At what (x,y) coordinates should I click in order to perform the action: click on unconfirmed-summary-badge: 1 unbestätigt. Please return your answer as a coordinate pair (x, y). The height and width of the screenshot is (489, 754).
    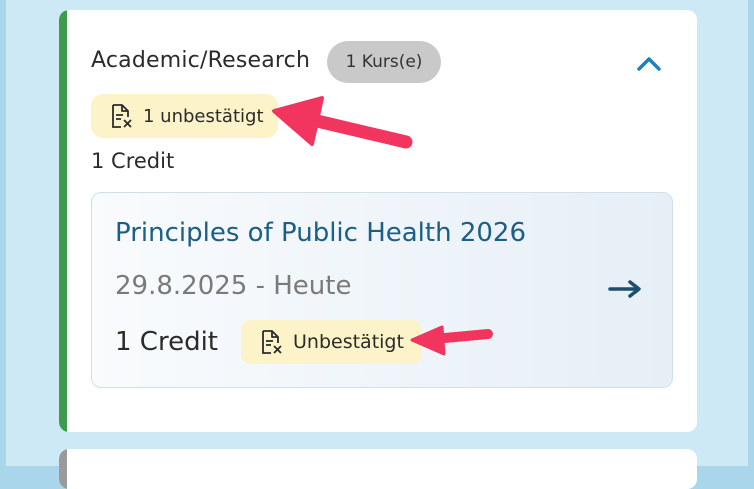
    Looking at the image, I should click on (184, 116).